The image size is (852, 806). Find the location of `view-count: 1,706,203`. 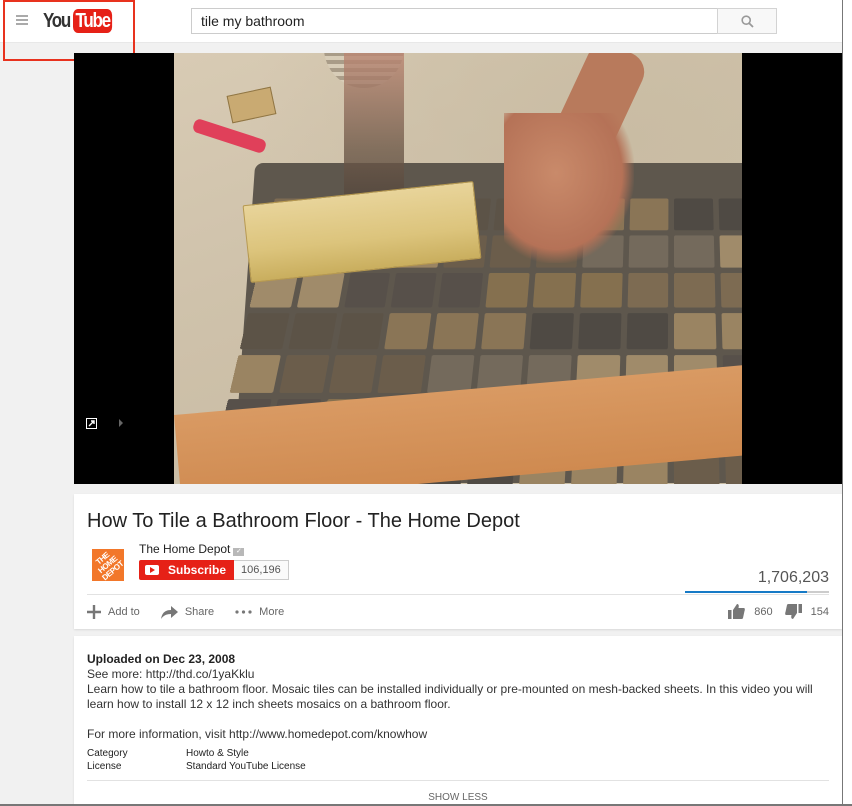

view-count: 1,706,203 is located at coordinates (793, 577).